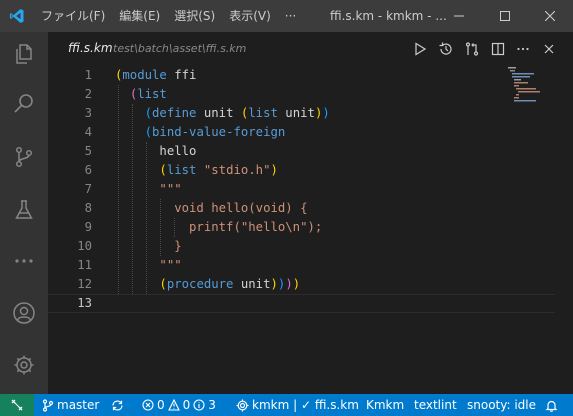  I want to click on code-line: }, so click(148, 246).